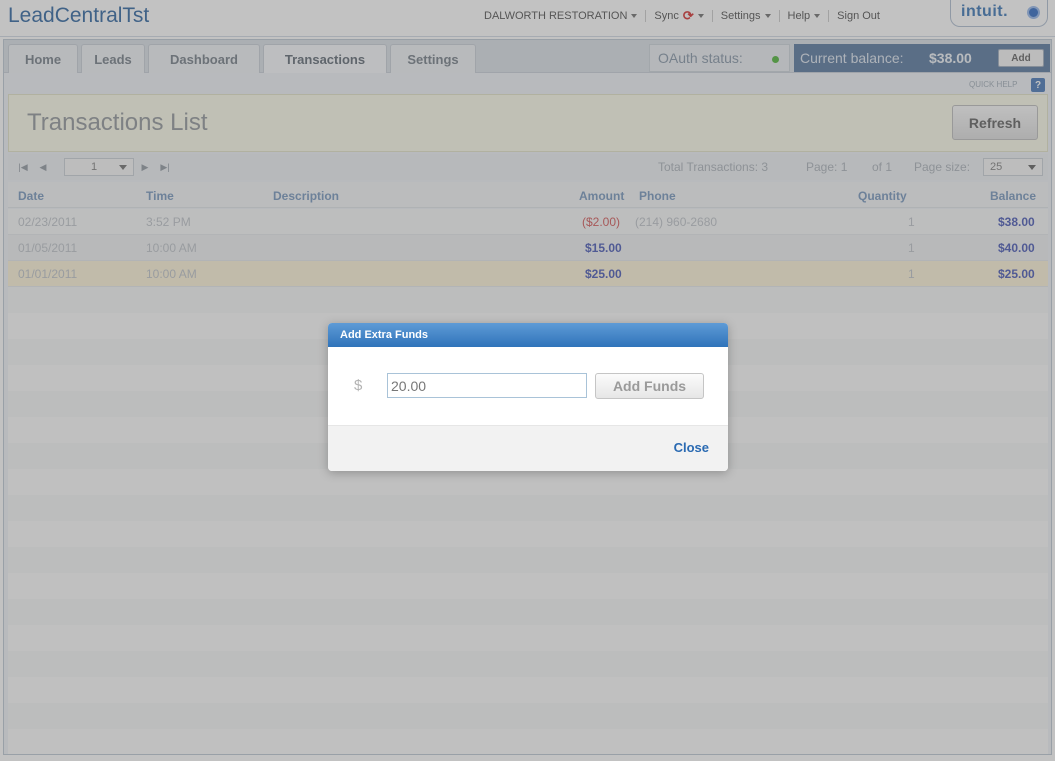 The image size is (1055, 761). Describe the element at coordinates (358, 385) in the screenshot. I see `currency-symbol: $` at that location.